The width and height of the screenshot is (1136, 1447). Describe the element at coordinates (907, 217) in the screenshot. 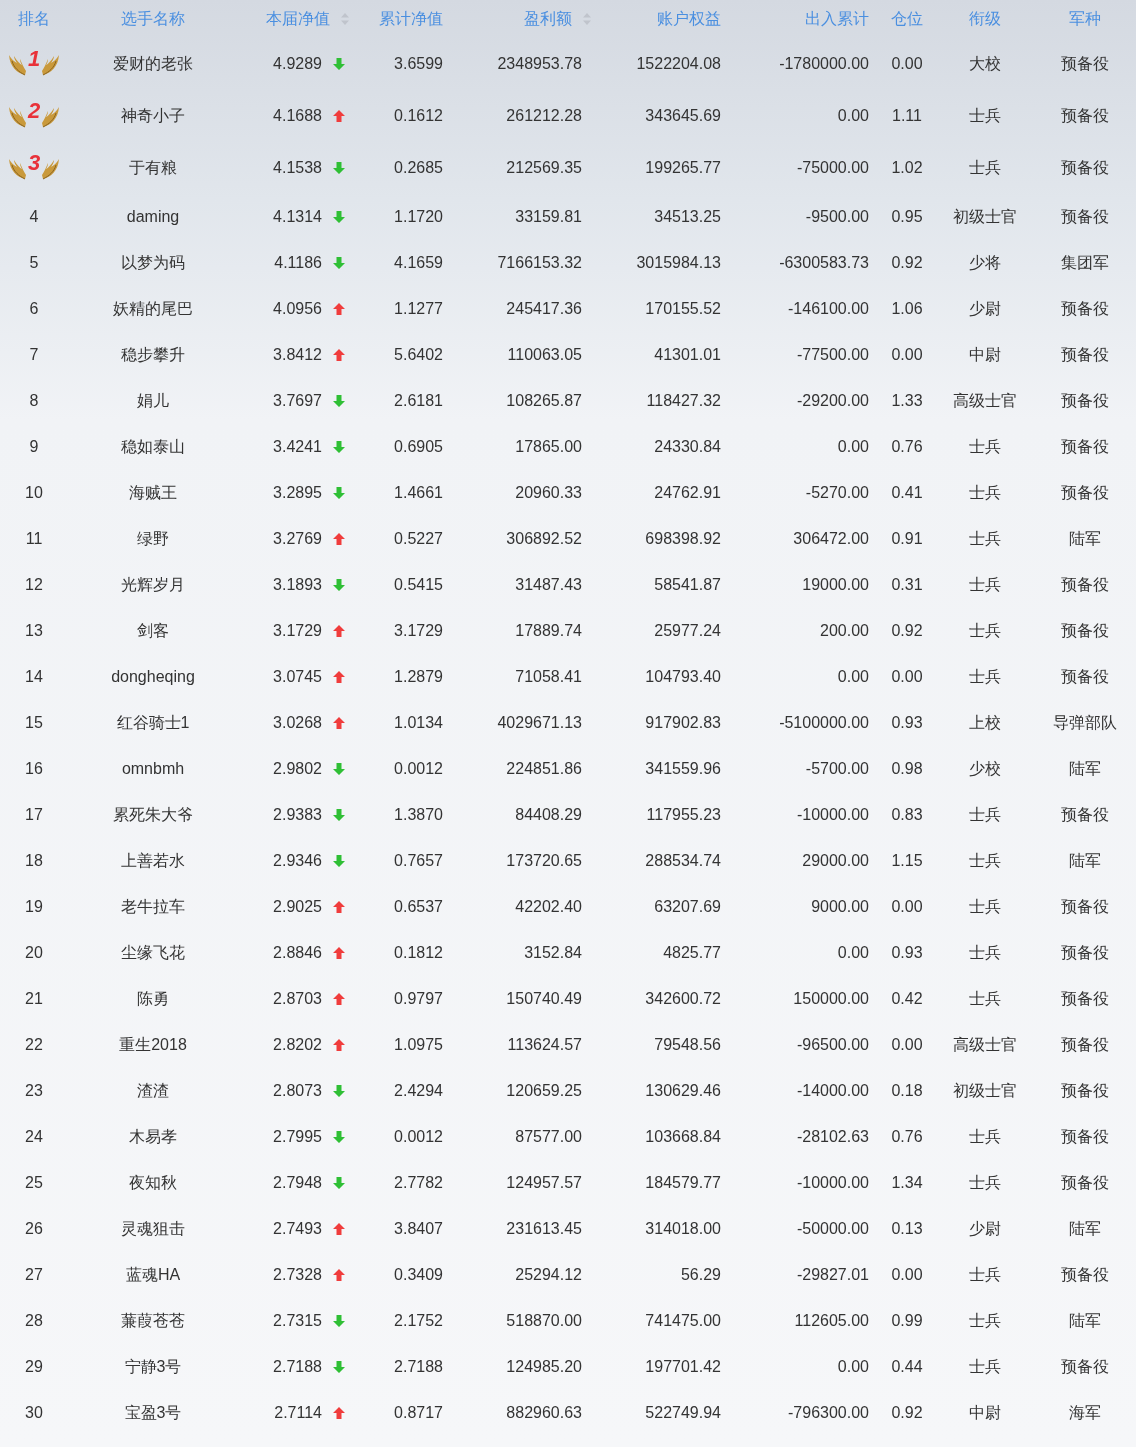

I see `table-cell-text: 0.95` at that location.